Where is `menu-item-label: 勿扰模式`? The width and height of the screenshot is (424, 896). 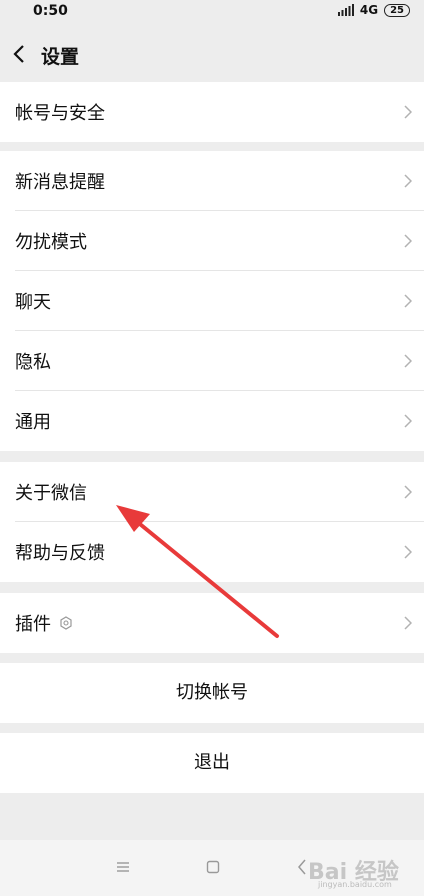 menu-item-label: 勿扰模式 is located at coordinates (51, 242).